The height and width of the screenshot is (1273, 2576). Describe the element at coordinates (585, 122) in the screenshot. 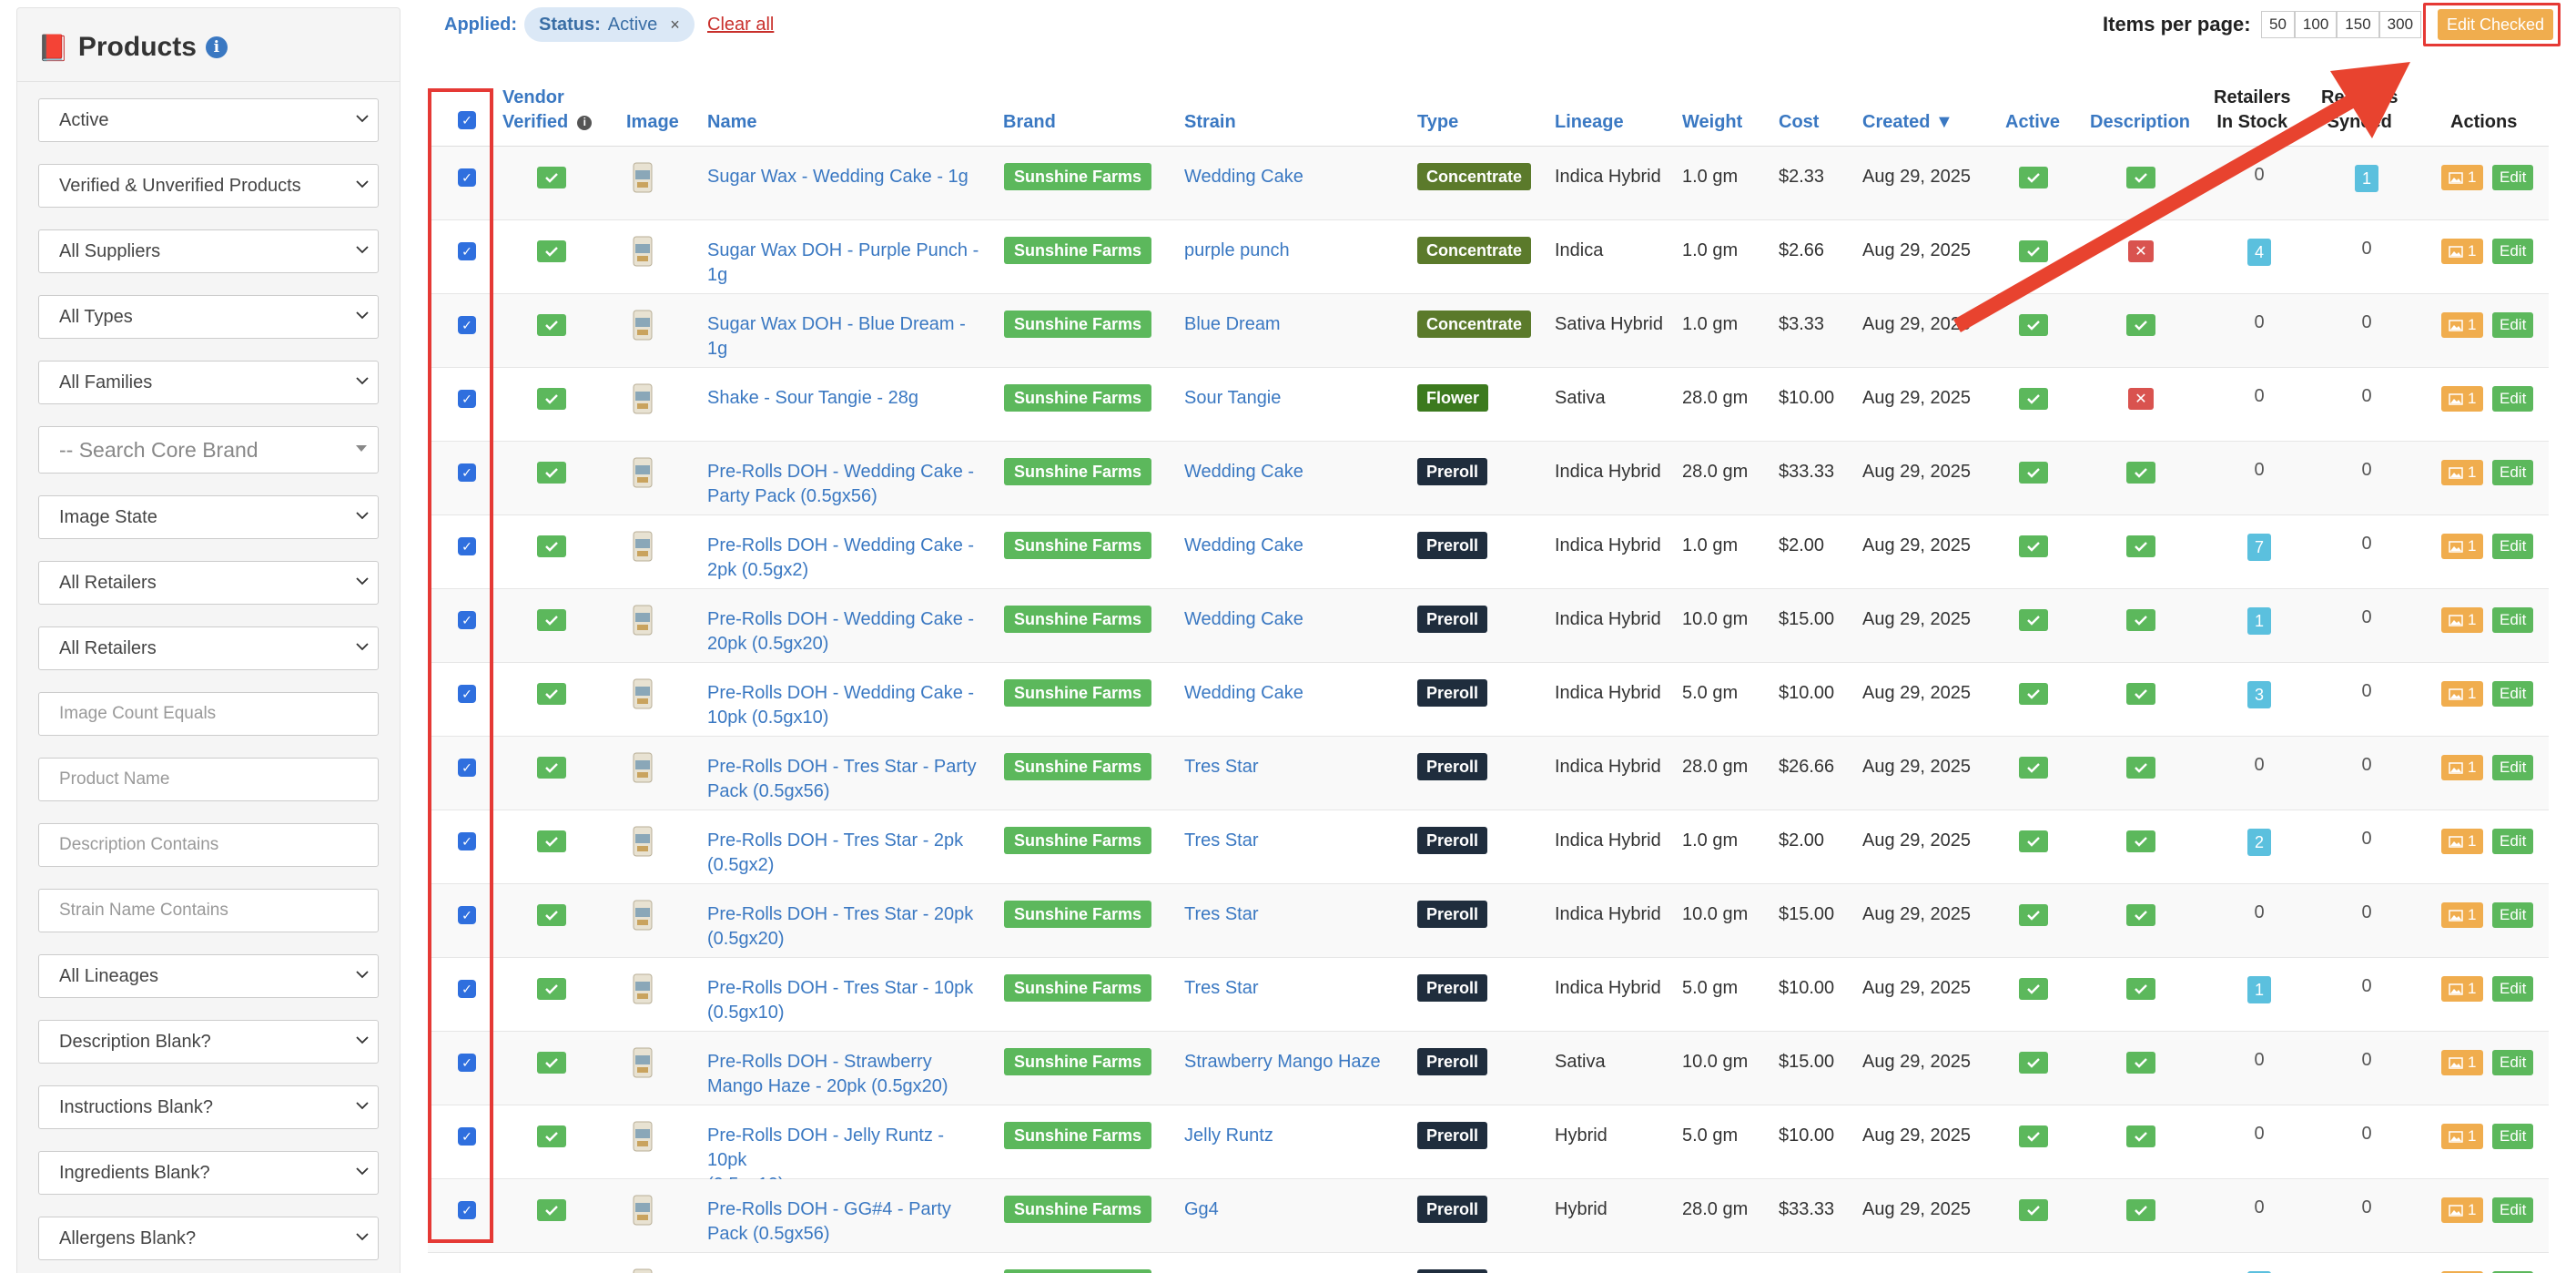

I see `vendor-info-icon: i` at that location.